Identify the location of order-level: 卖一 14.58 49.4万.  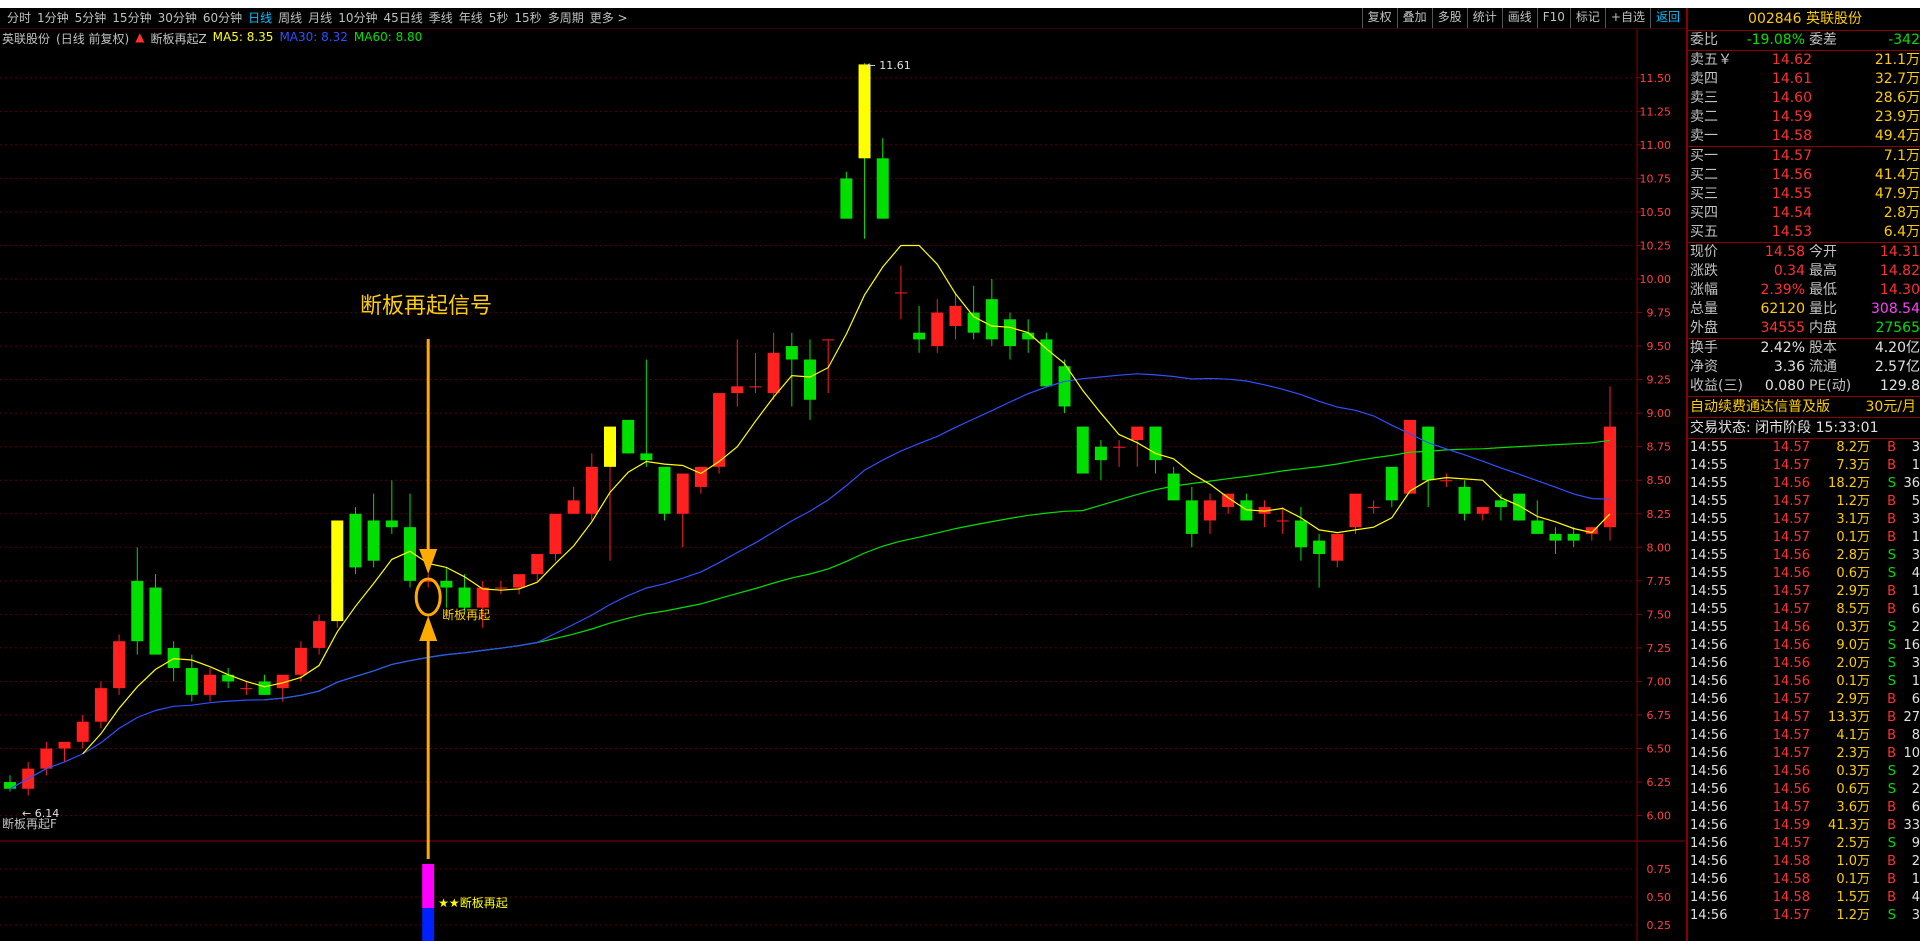
(1805, 136).